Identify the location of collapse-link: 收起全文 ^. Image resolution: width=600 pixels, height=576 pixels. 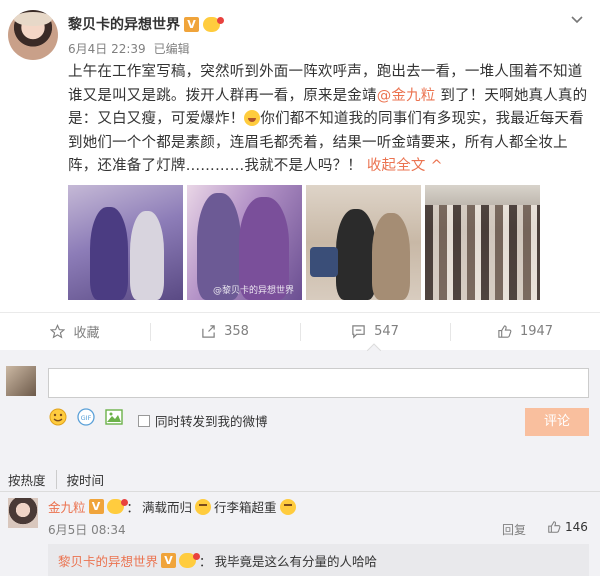
(405, 166).